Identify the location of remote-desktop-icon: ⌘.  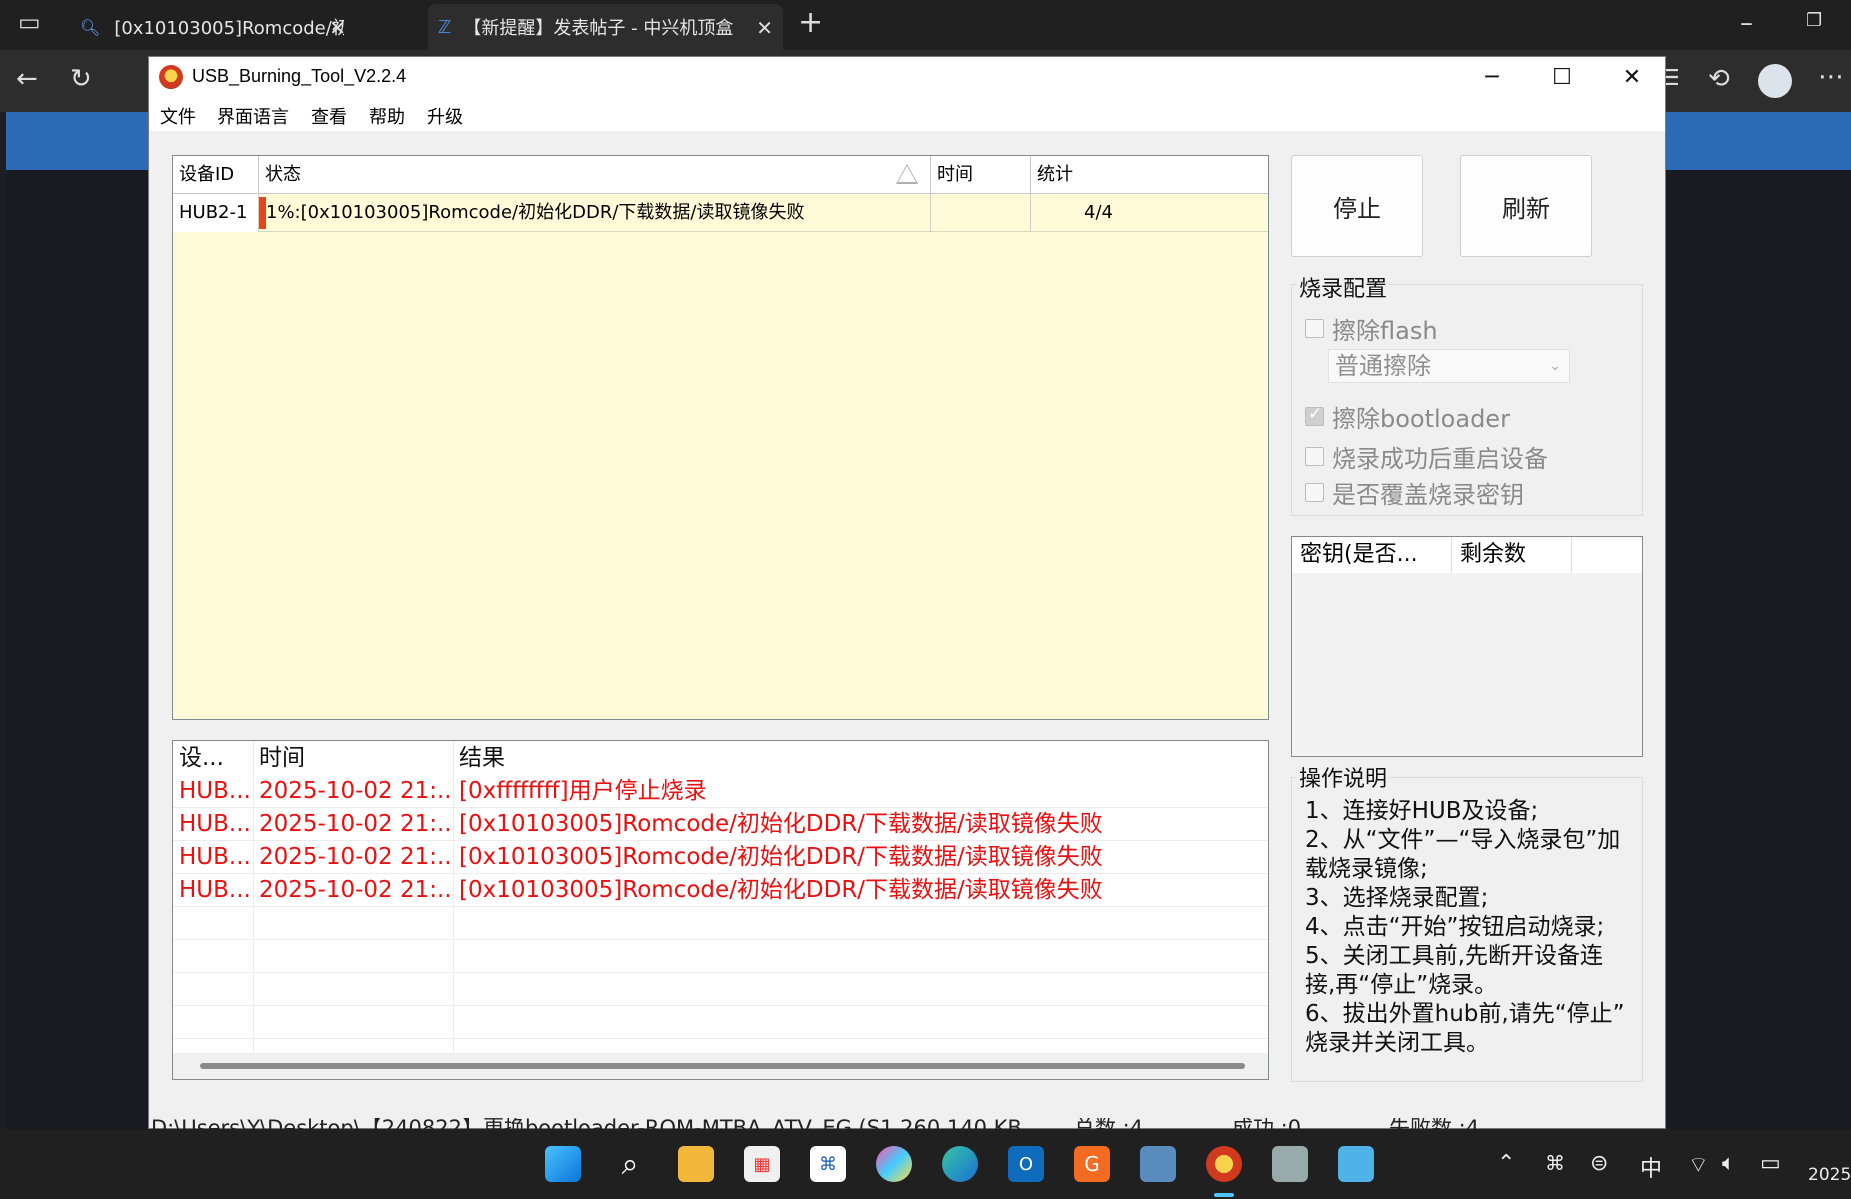
(828, 1164).